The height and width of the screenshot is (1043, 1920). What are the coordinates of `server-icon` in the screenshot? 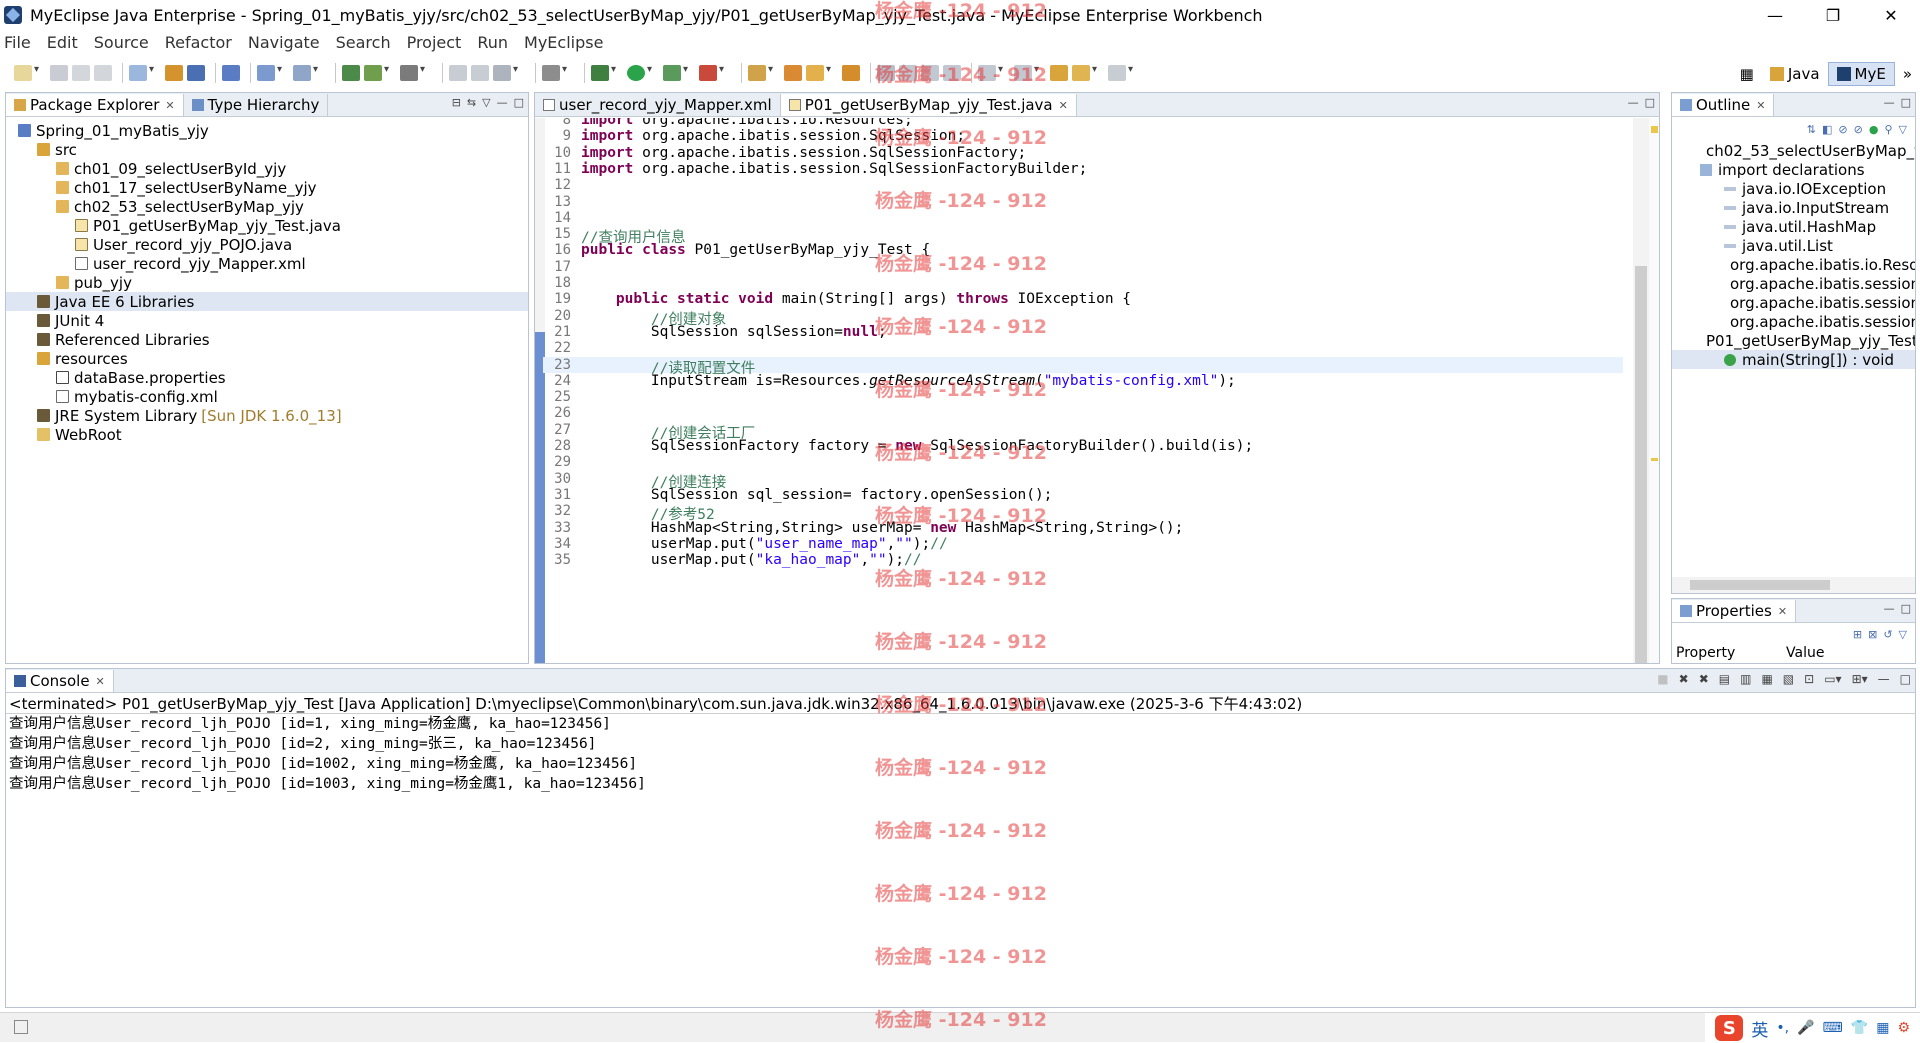 It's located at (231, 73).